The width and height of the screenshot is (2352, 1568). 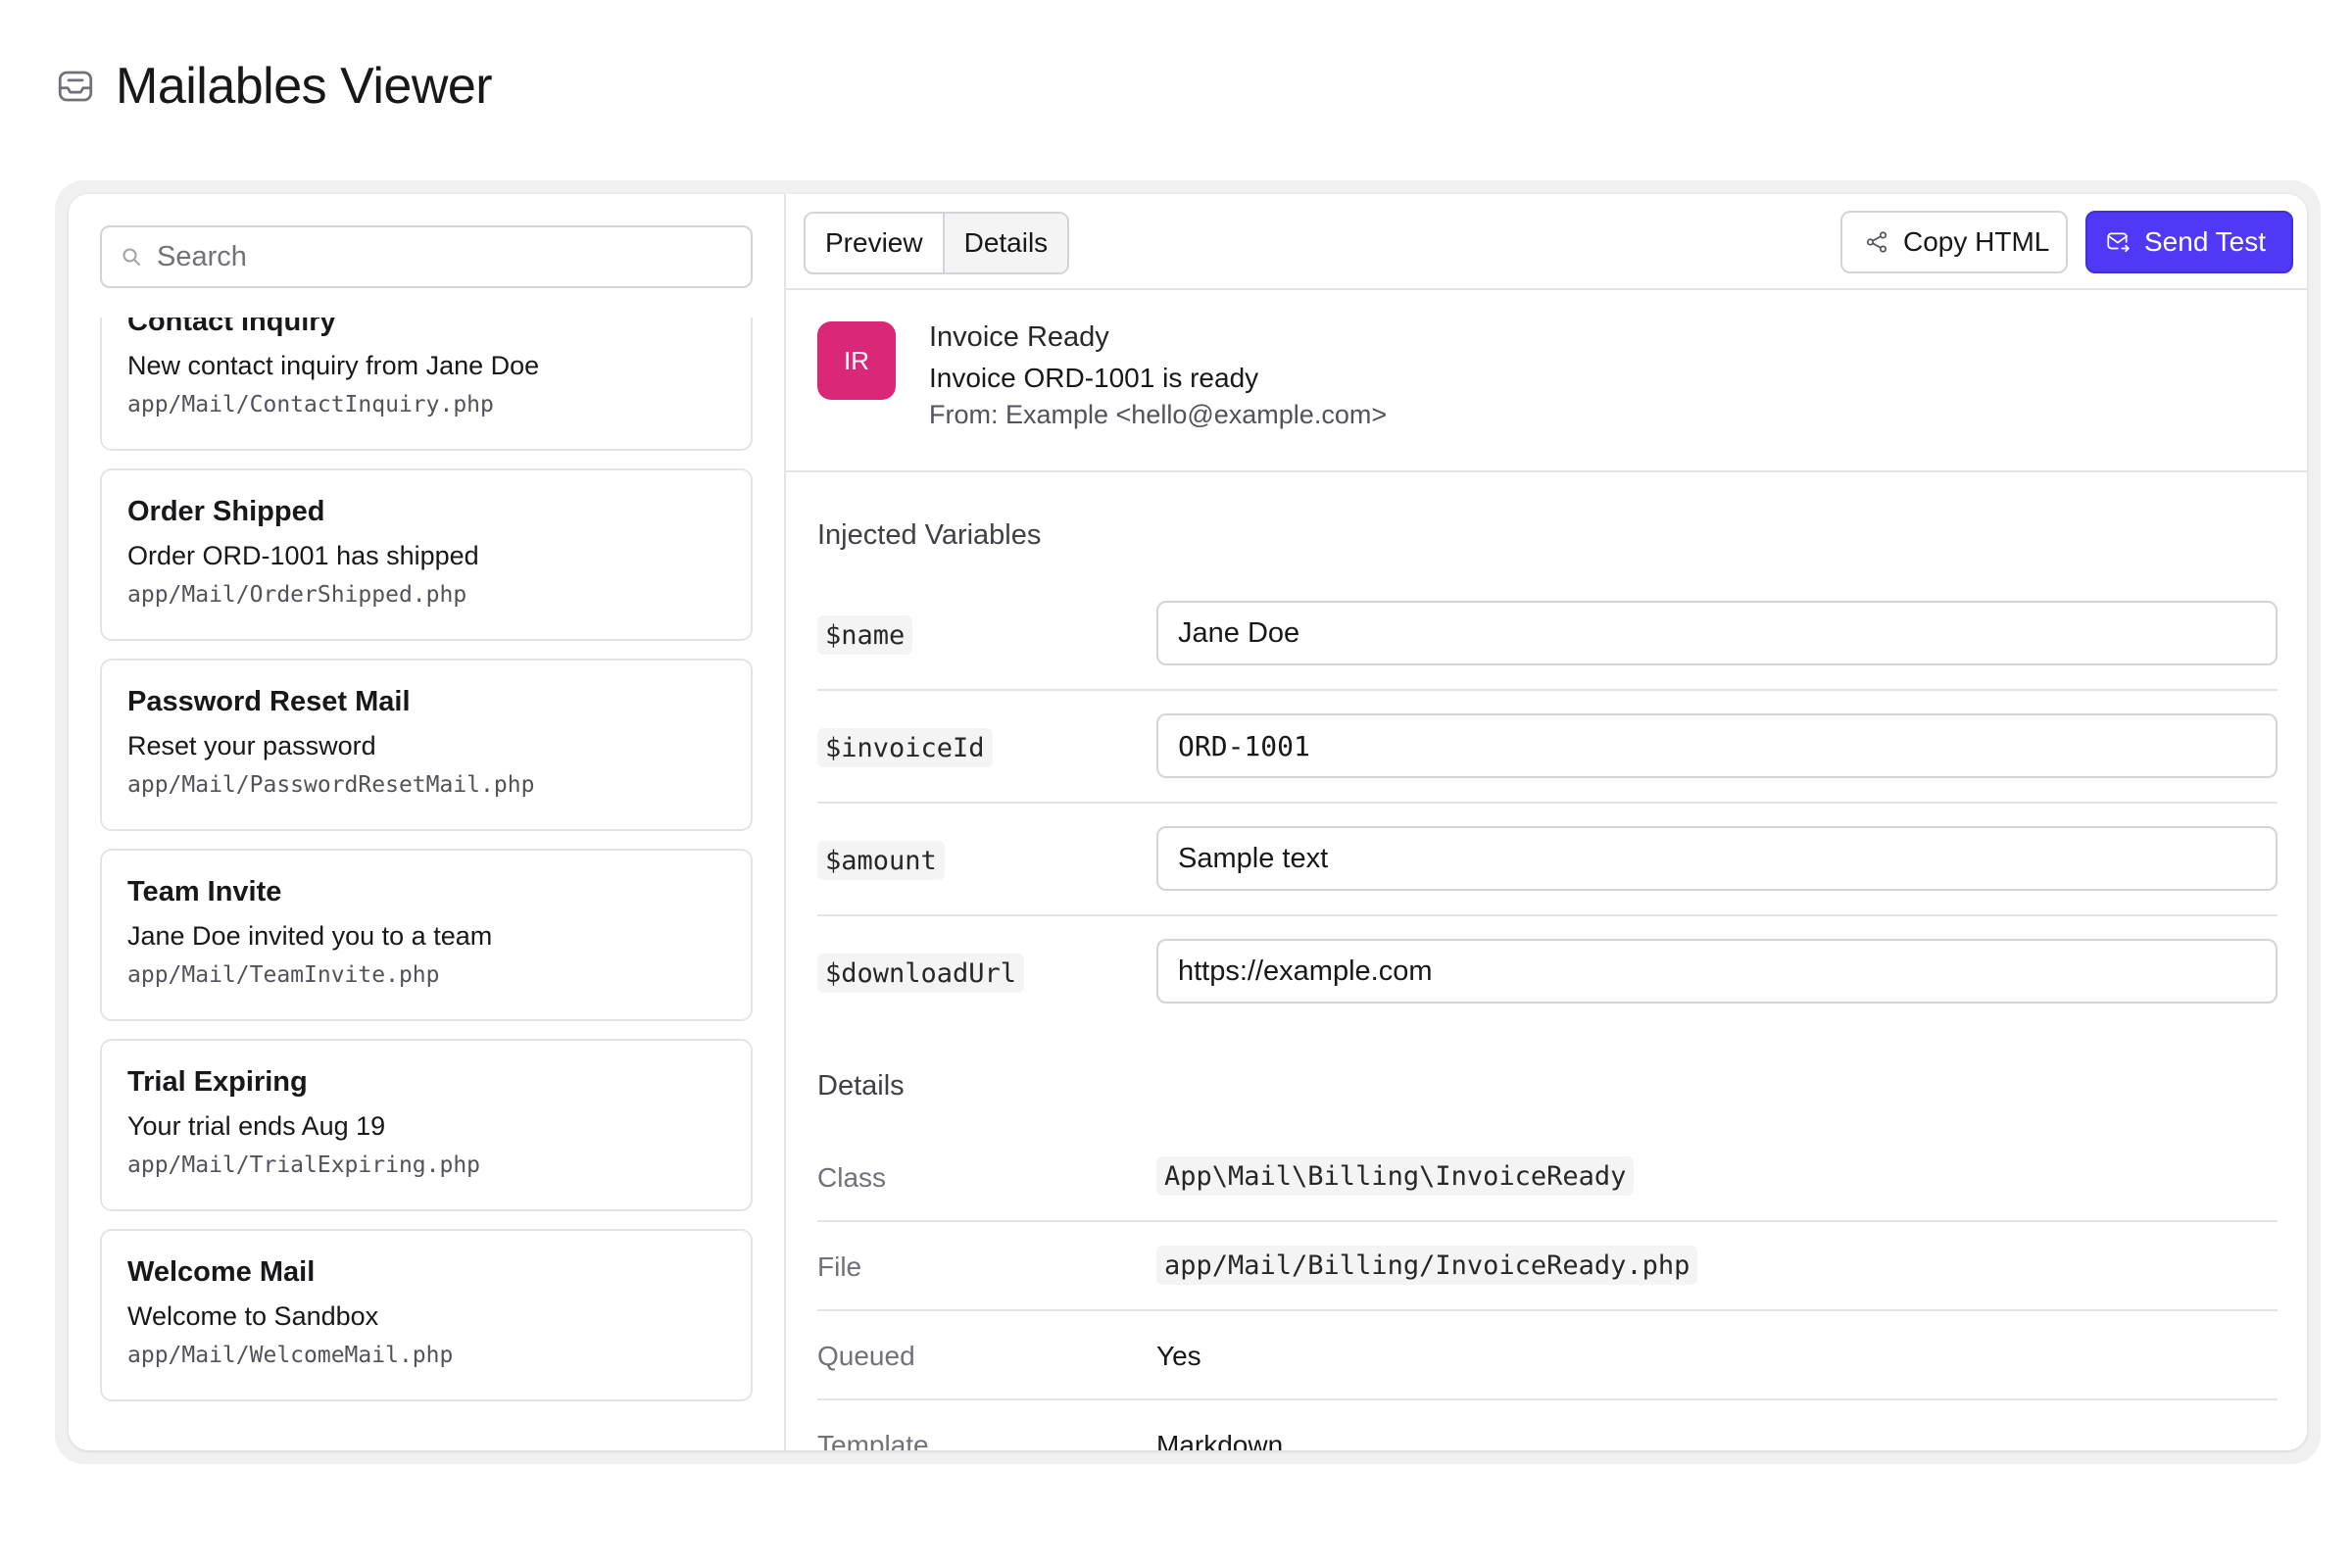 I want to click on mailable-title: Contact Inquiry, so click(x=231, y=327).